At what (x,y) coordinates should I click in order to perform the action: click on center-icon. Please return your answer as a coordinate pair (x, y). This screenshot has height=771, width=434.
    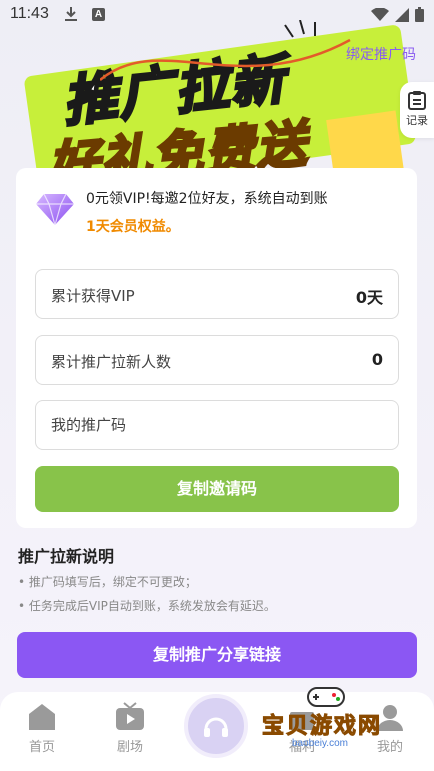
    Looking at the image, I should click on (216, 727).